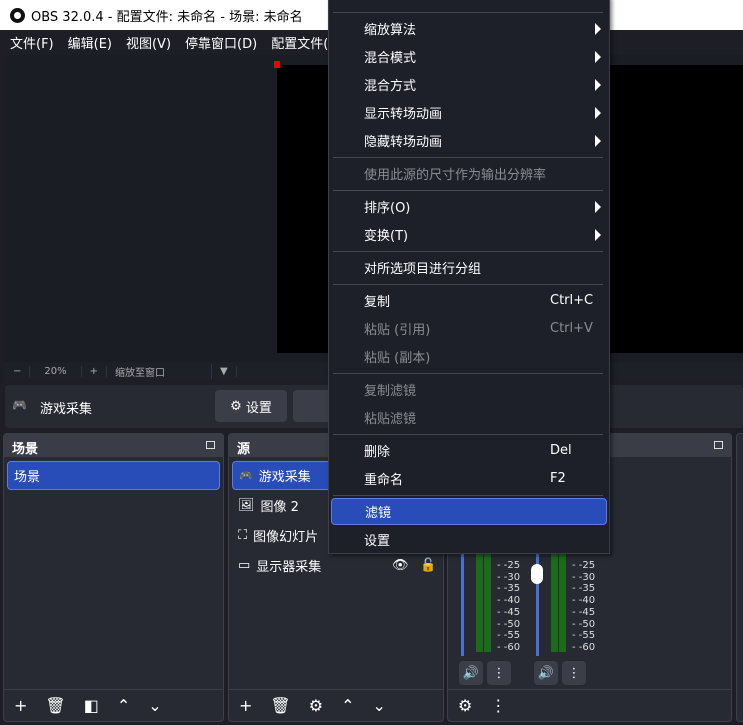 The width and height of the screenshot is (743, 725). Describe the element at coordinates (469, 539) in the screenshot. I see `menu-item-properties: 设置` at that location.